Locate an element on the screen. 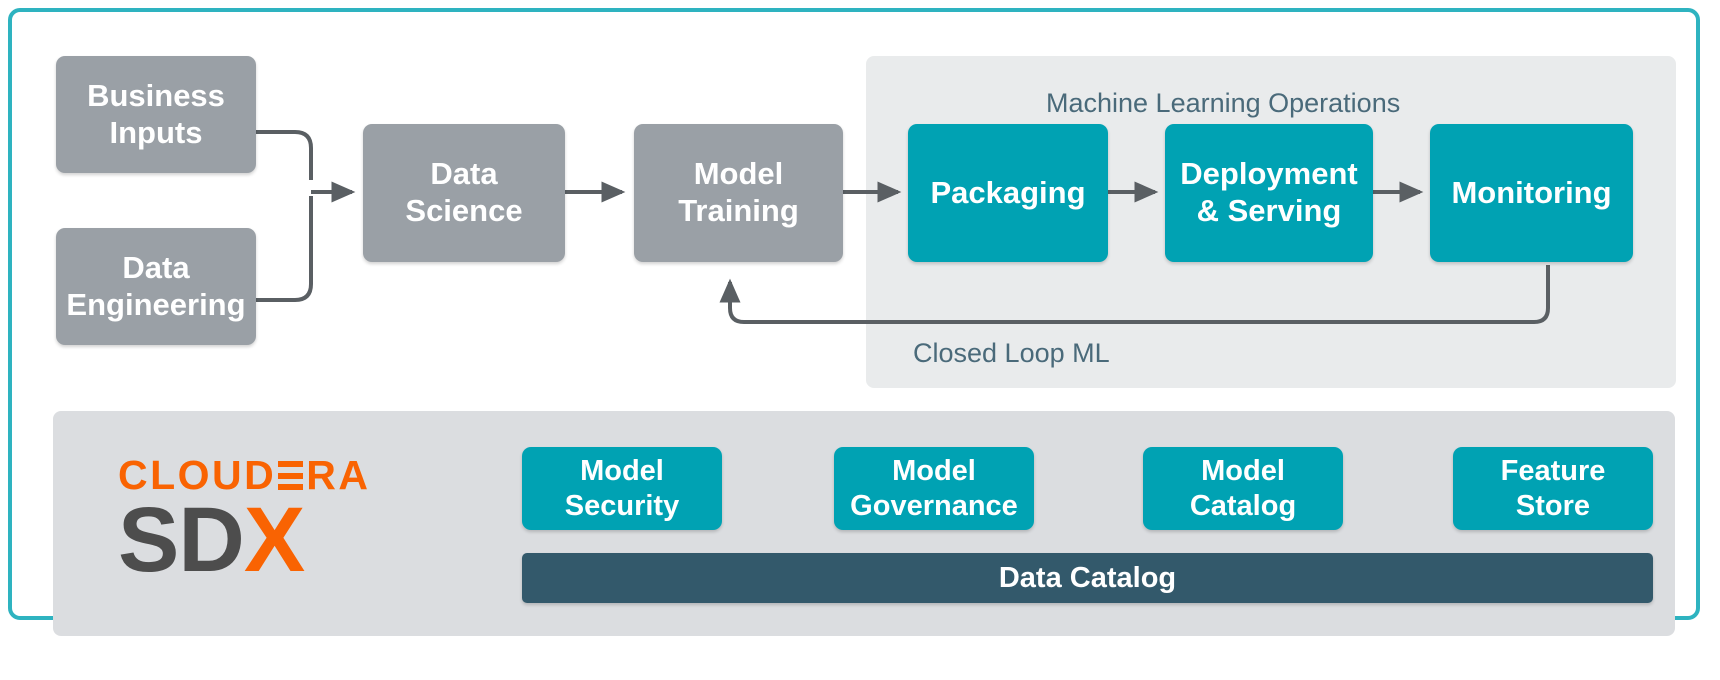 Image resolution: width=1720 pixels, height=680 pixels. sdx-wordmark-x: X is located at coordinates (274, 540).